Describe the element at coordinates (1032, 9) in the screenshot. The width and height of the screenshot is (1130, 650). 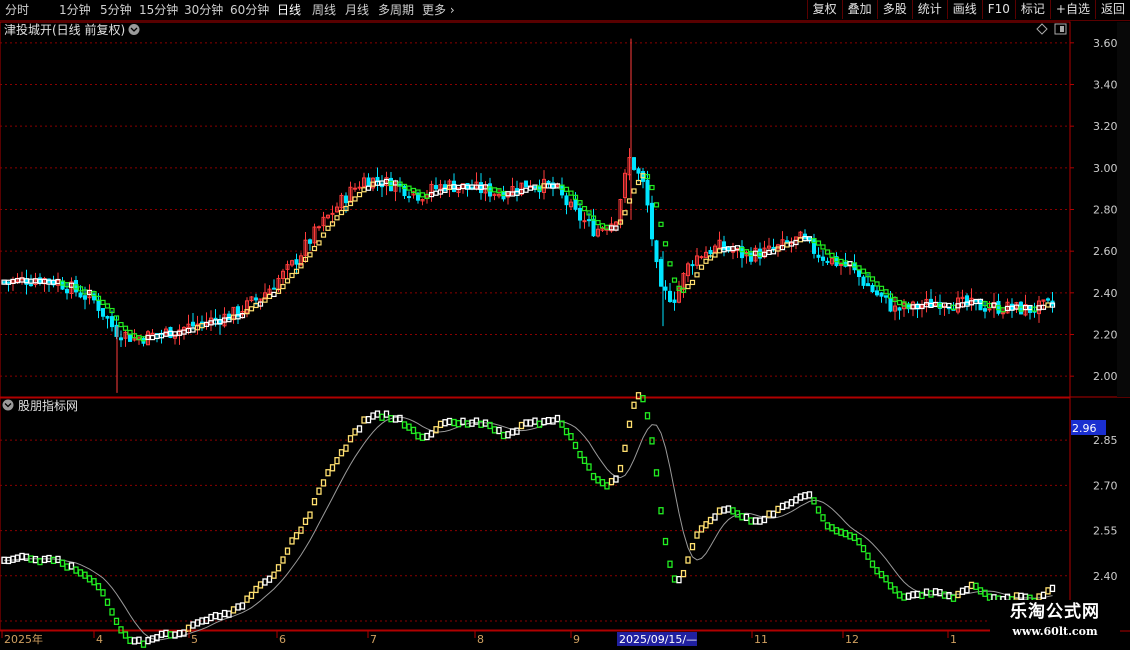
I see `mark-button: 标记` at that location.